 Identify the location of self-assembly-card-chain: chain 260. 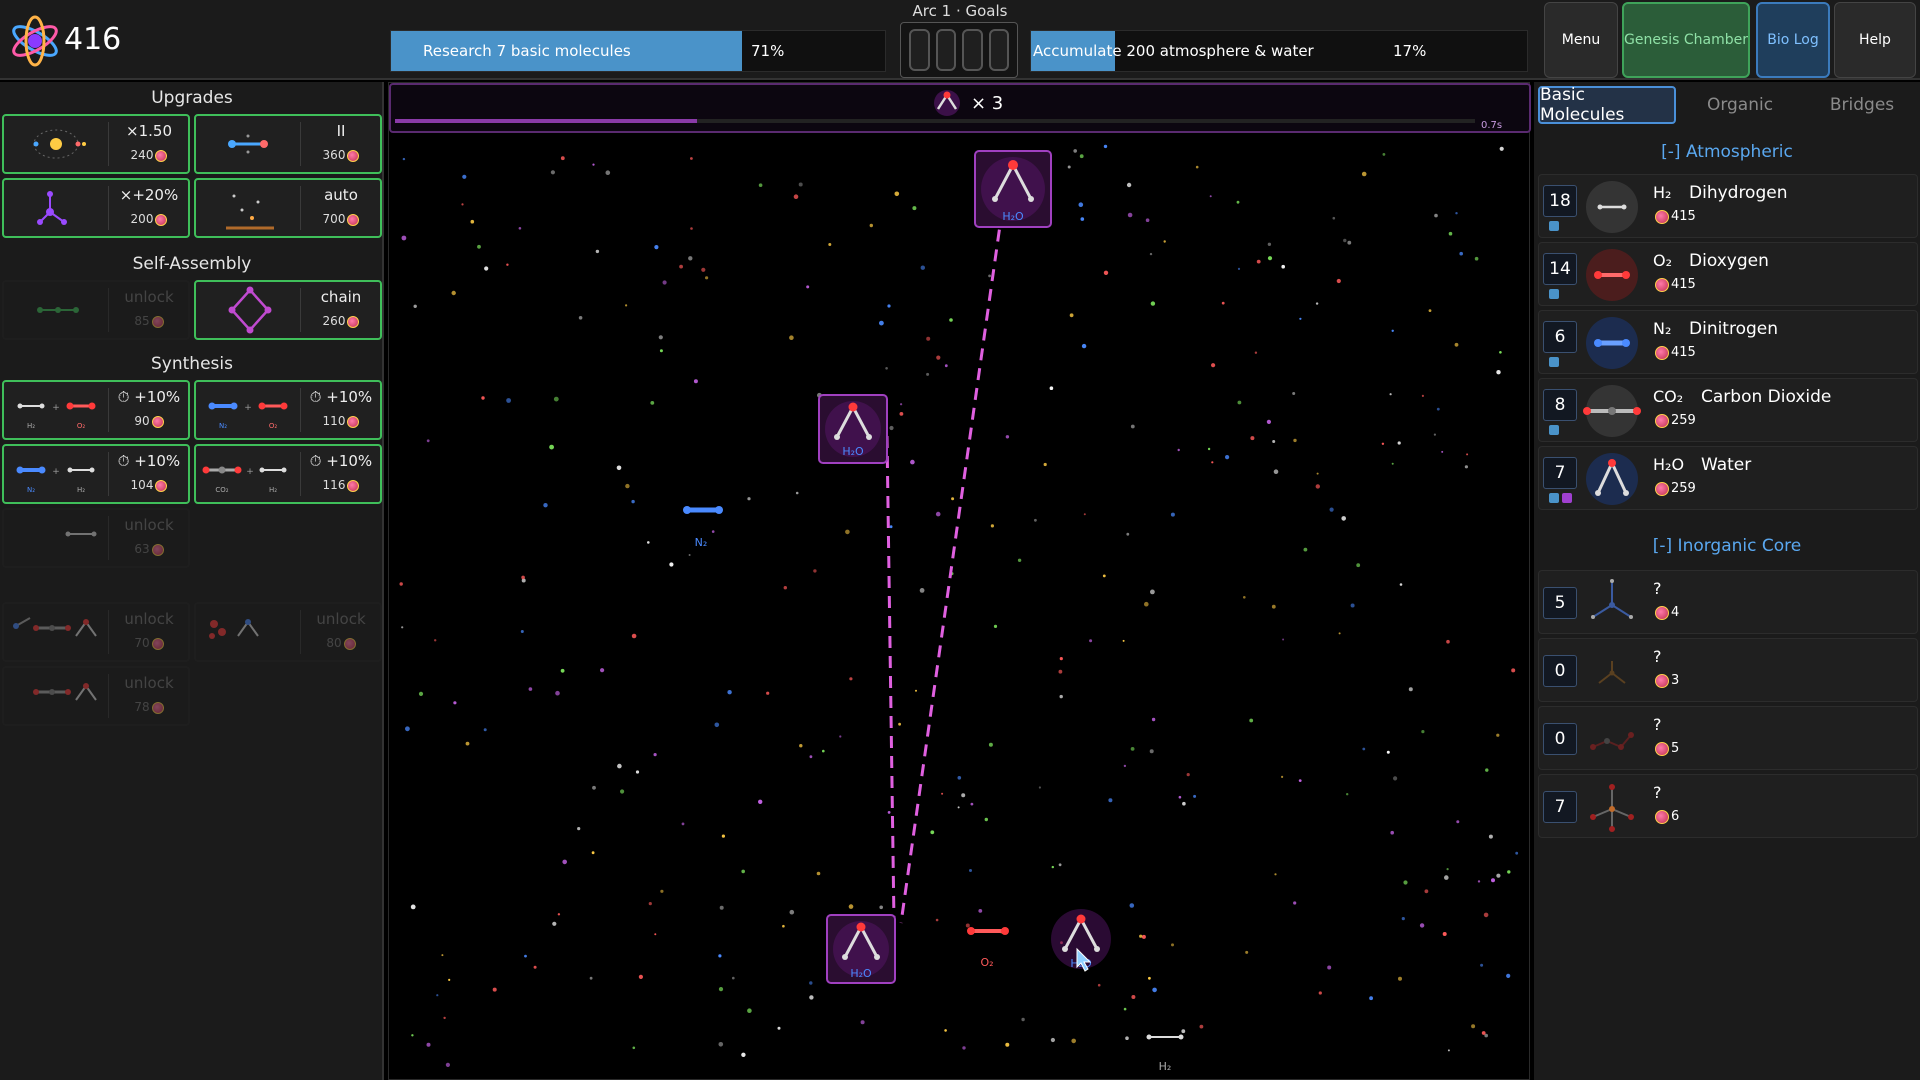
(288, 310).